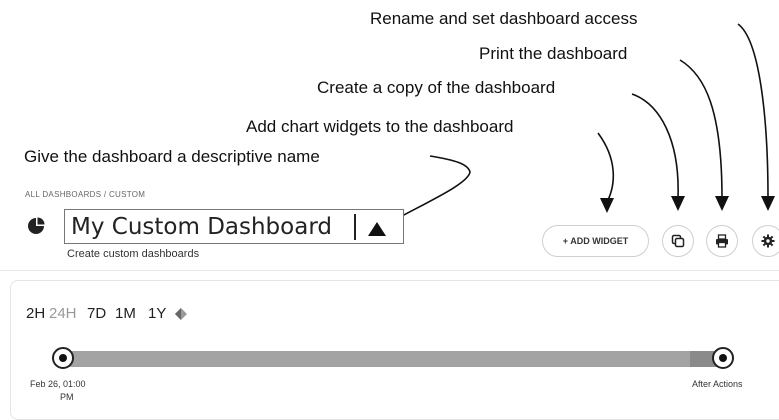 This screenshot has width=779, height=420. What do you see at coordinates (380, 126) in the screenshot?
I see `annotation-add-widgets: Add chart widgets to the dashboard` at bounding box center [380, 126].